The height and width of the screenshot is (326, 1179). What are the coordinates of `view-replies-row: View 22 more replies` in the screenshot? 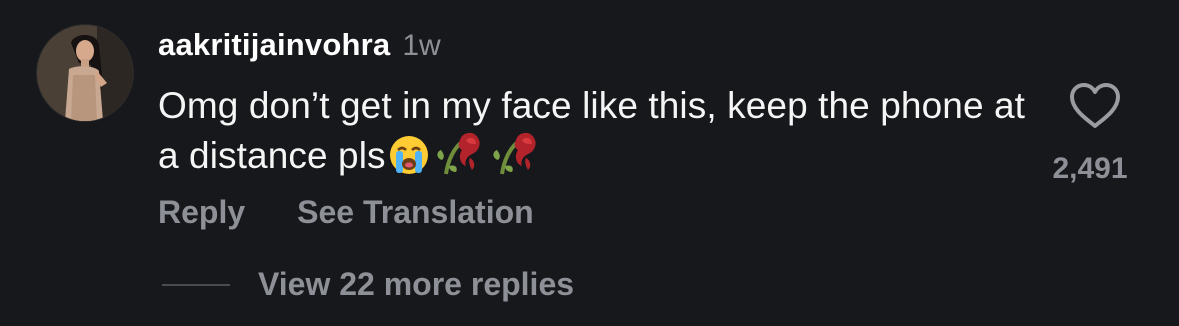 It's located at (368, 284).